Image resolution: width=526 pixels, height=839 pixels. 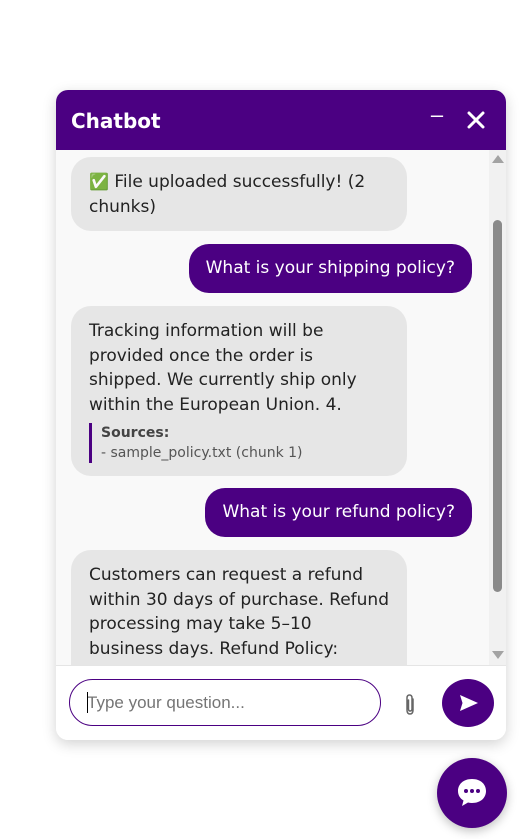 What do you see at coordinates (87, 702) in the screenshot?
I see `text-caret` at bounding box center [87, 702].